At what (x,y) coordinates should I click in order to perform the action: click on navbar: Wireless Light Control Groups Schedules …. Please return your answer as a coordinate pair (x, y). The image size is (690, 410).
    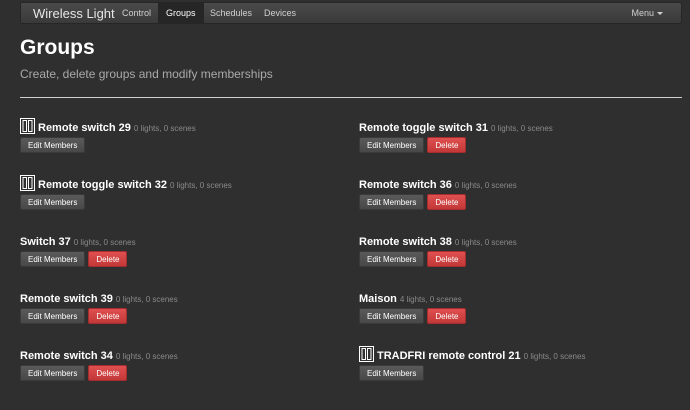
    Looking at the image, I should click on (351, 13).